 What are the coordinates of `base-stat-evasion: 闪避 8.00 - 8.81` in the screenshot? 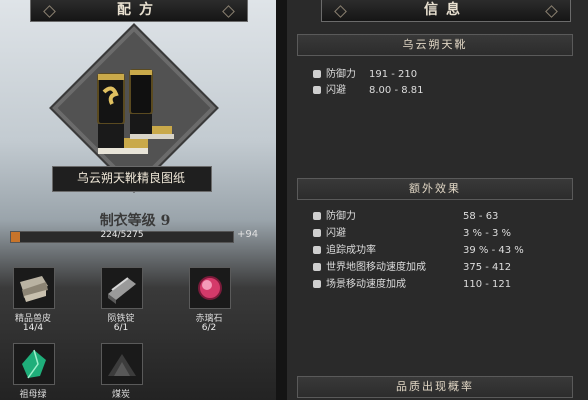 It's located at (368, 91).